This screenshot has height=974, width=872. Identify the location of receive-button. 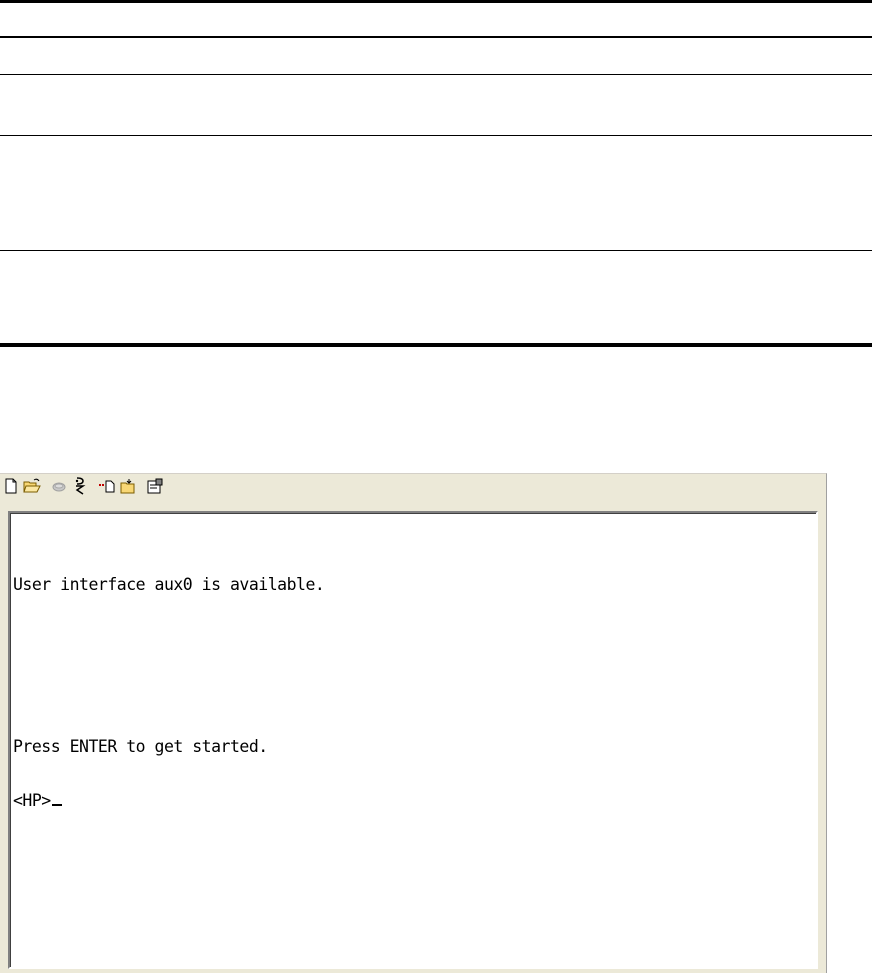
(128, 486).